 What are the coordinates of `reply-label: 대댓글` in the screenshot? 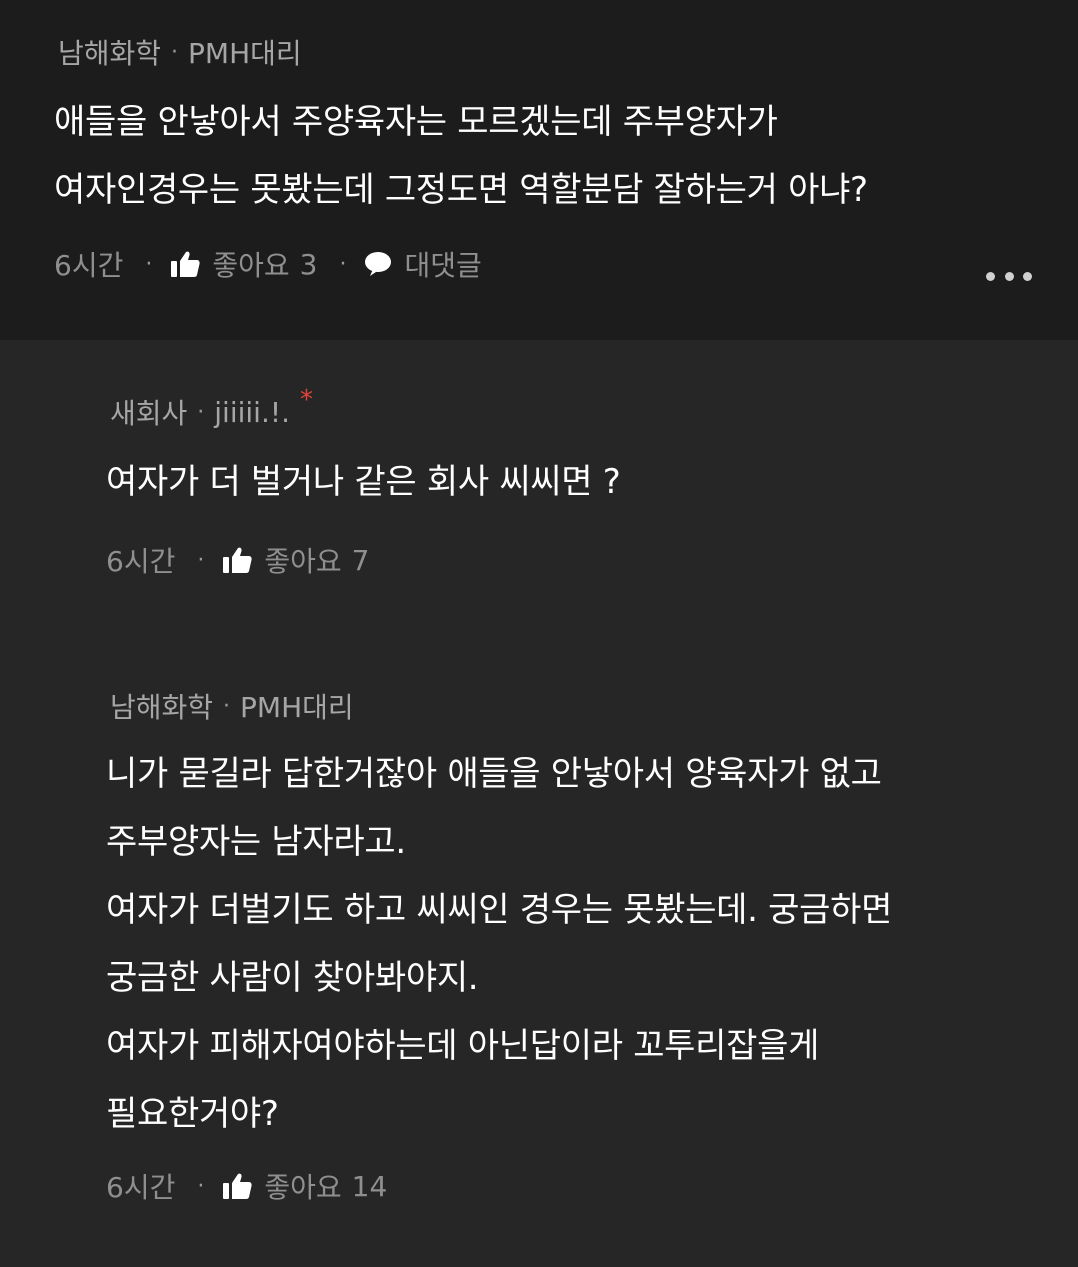 It's located at (443, 265).